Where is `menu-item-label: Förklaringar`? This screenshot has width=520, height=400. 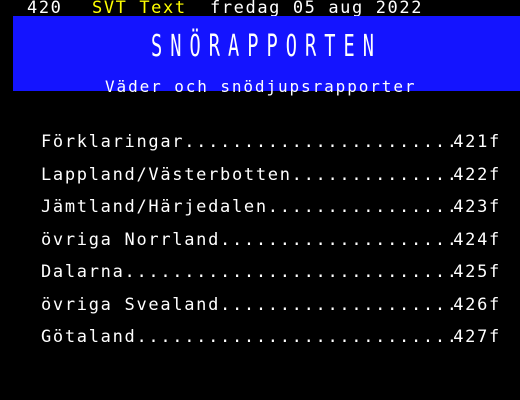
menu-item-label: Förklaringar is located at coordinates (113, 142).